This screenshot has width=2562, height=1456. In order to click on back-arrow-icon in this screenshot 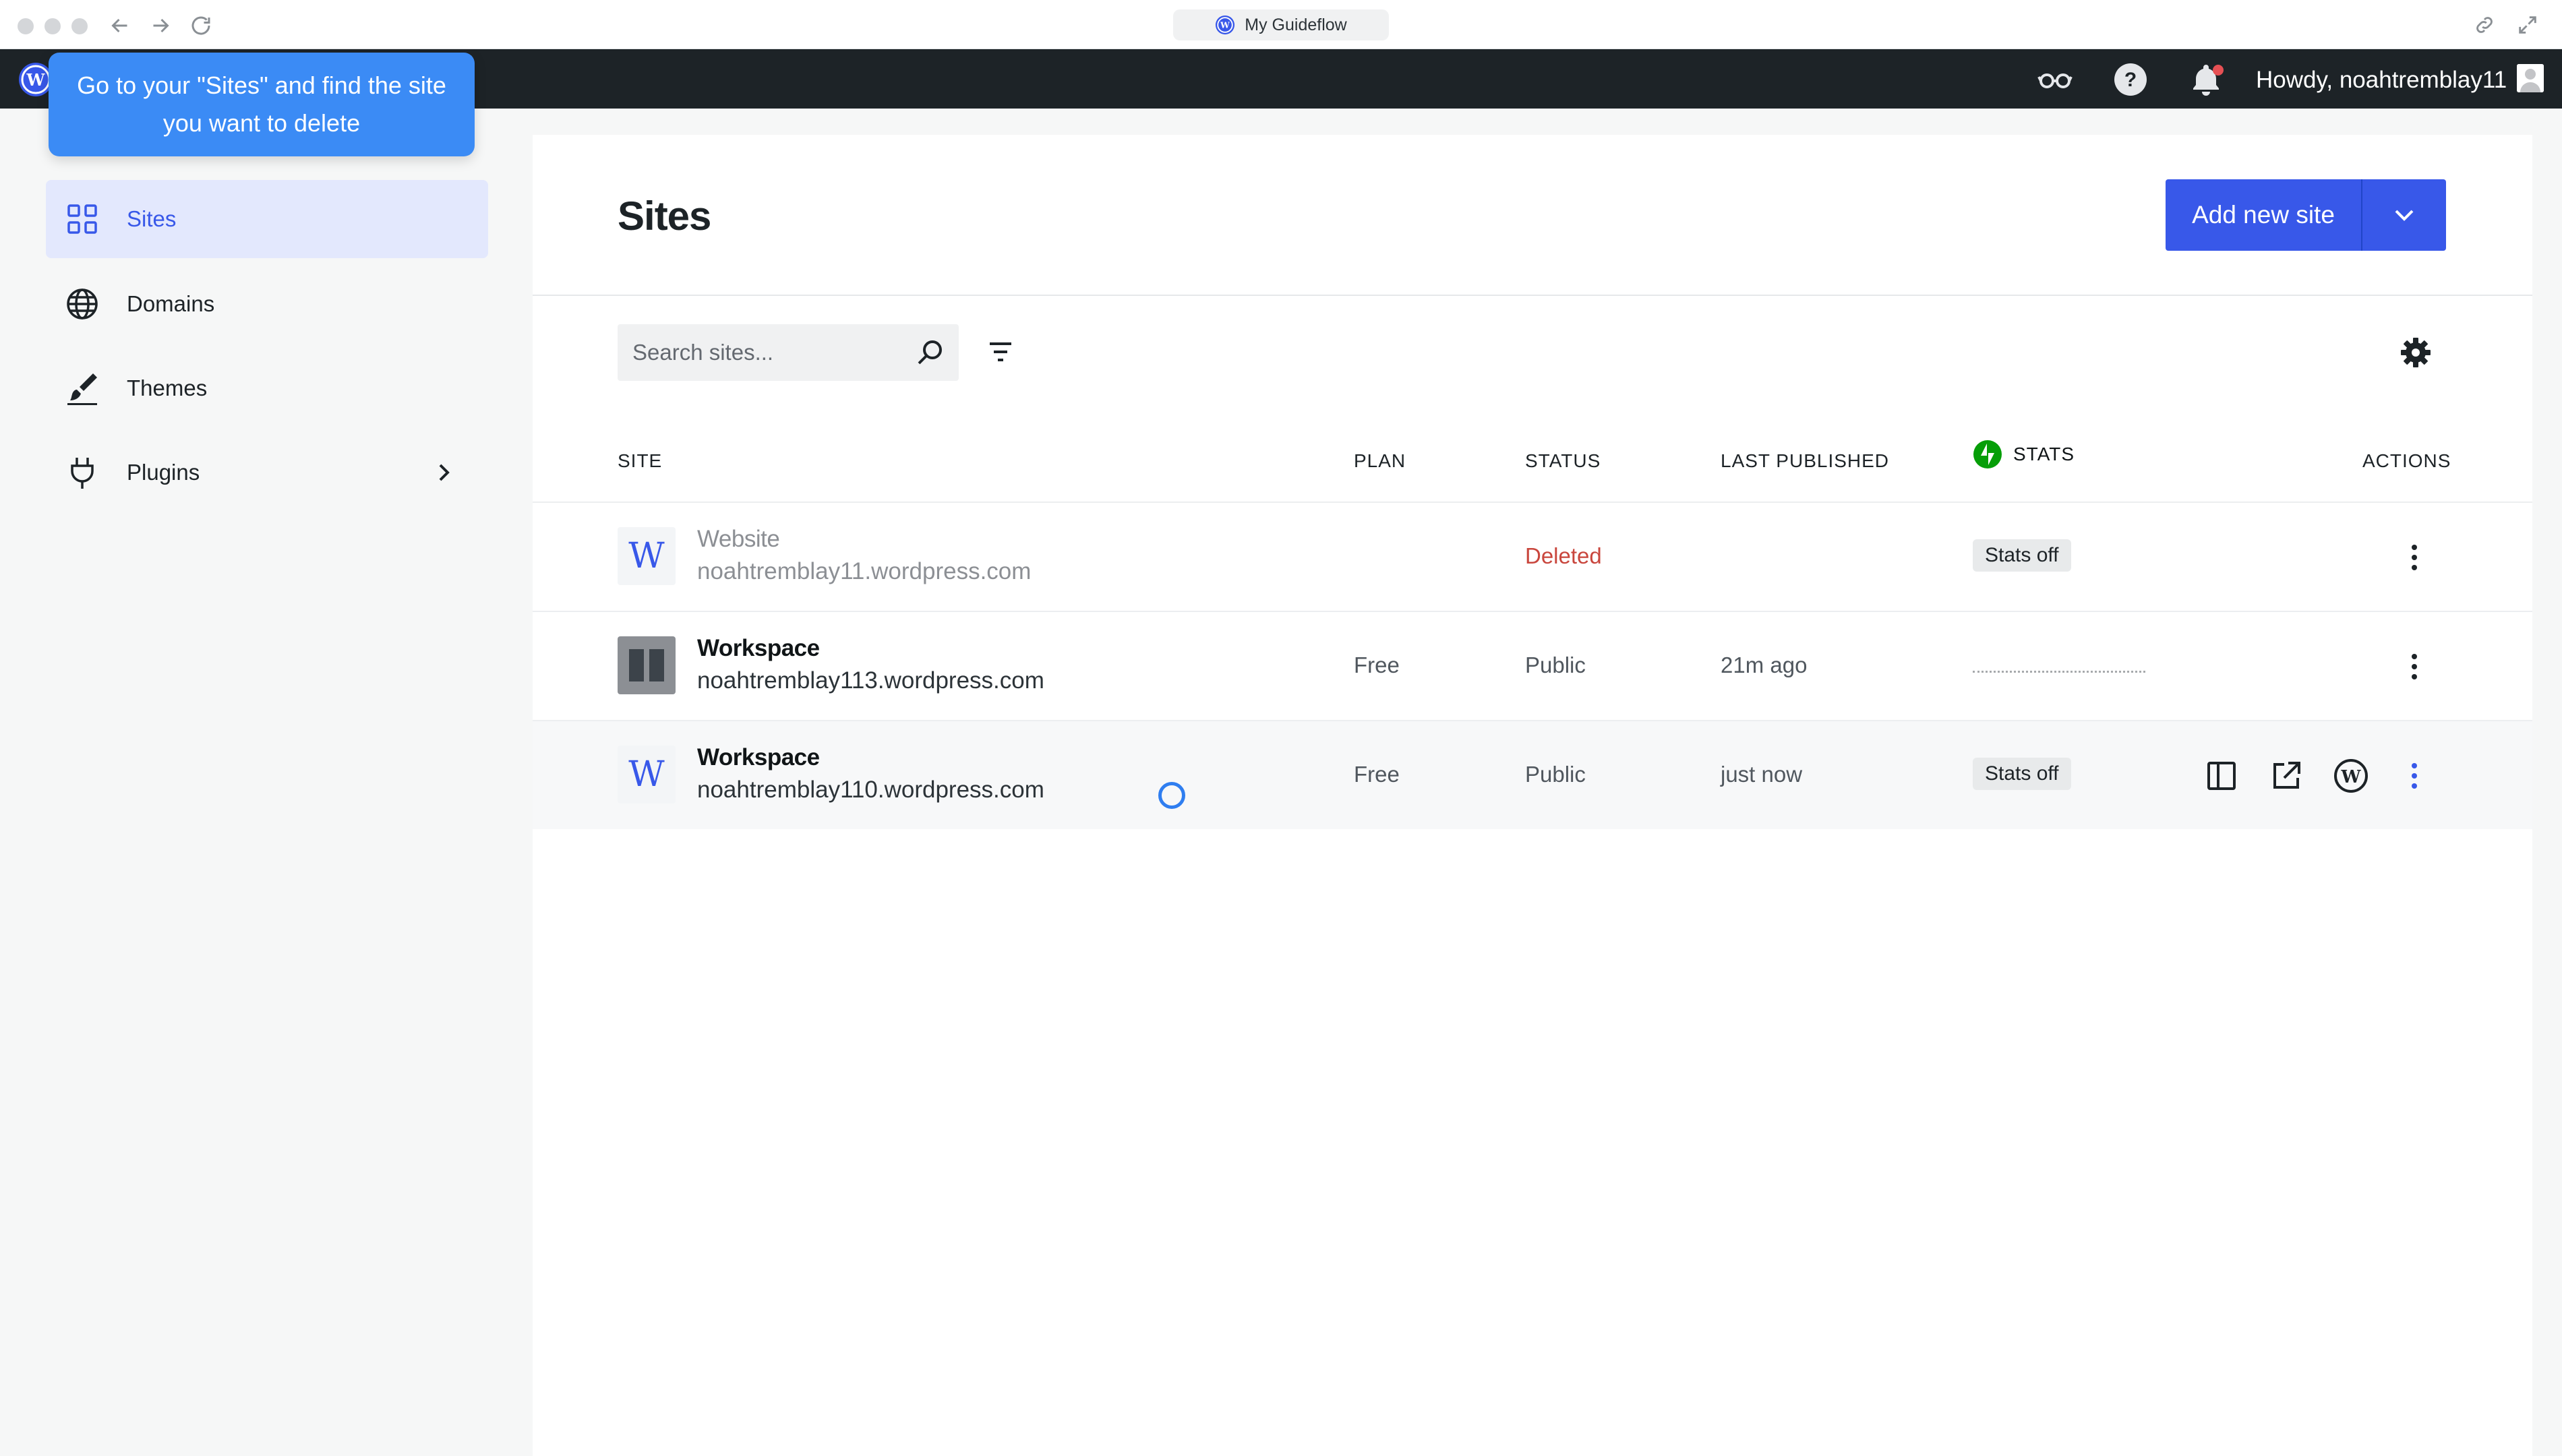, I will do `click(120, 25)`.